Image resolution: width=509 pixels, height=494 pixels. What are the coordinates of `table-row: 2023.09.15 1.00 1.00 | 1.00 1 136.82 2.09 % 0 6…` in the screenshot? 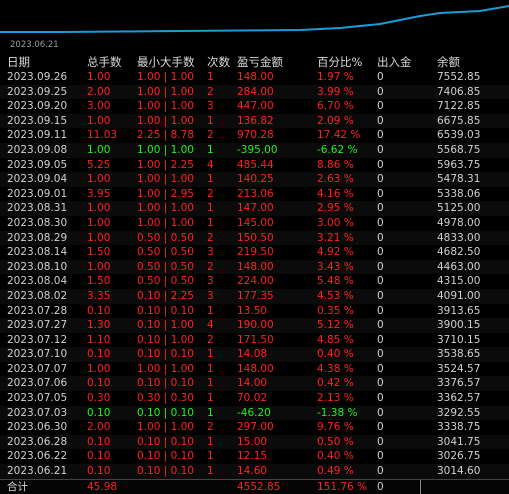 It's located at (254, 121).